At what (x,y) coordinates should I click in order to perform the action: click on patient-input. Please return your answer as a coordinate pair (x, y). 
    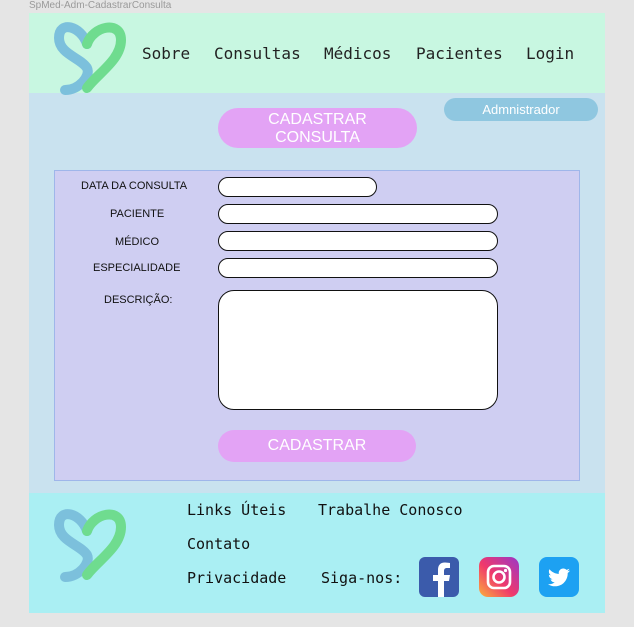
    Looking at the image, I should click on (358, 214).